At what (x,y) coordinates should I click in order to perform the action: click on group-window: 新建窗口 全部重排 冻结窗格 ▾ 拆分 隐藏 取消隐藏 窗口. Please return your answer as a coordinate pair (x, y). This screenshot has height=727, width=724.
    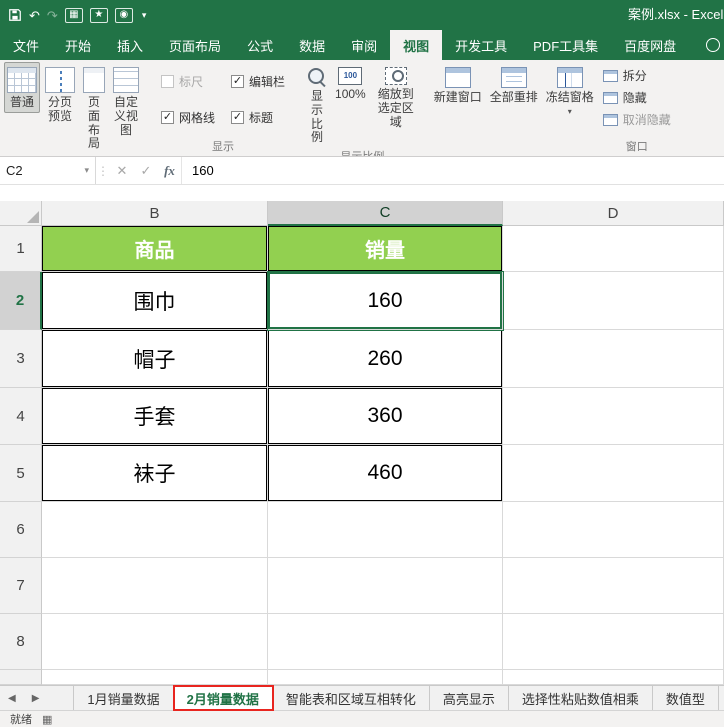
    Looking at the image, I should click on (575, 108).